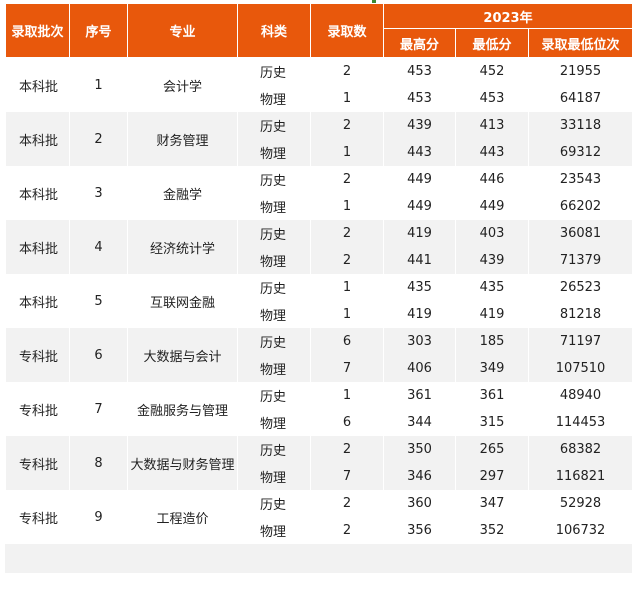  Describe the element at coordinates (419, 422) in the screenshot. I see `cell-max-score: 344` at that location.